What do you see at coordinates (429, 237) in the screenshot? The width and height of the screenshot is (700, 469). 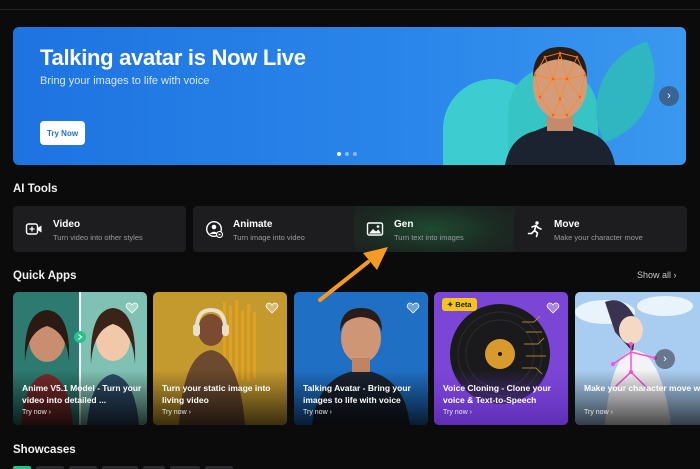 I see `tool-description: Turn text into images` at bounding box center [429, 237].